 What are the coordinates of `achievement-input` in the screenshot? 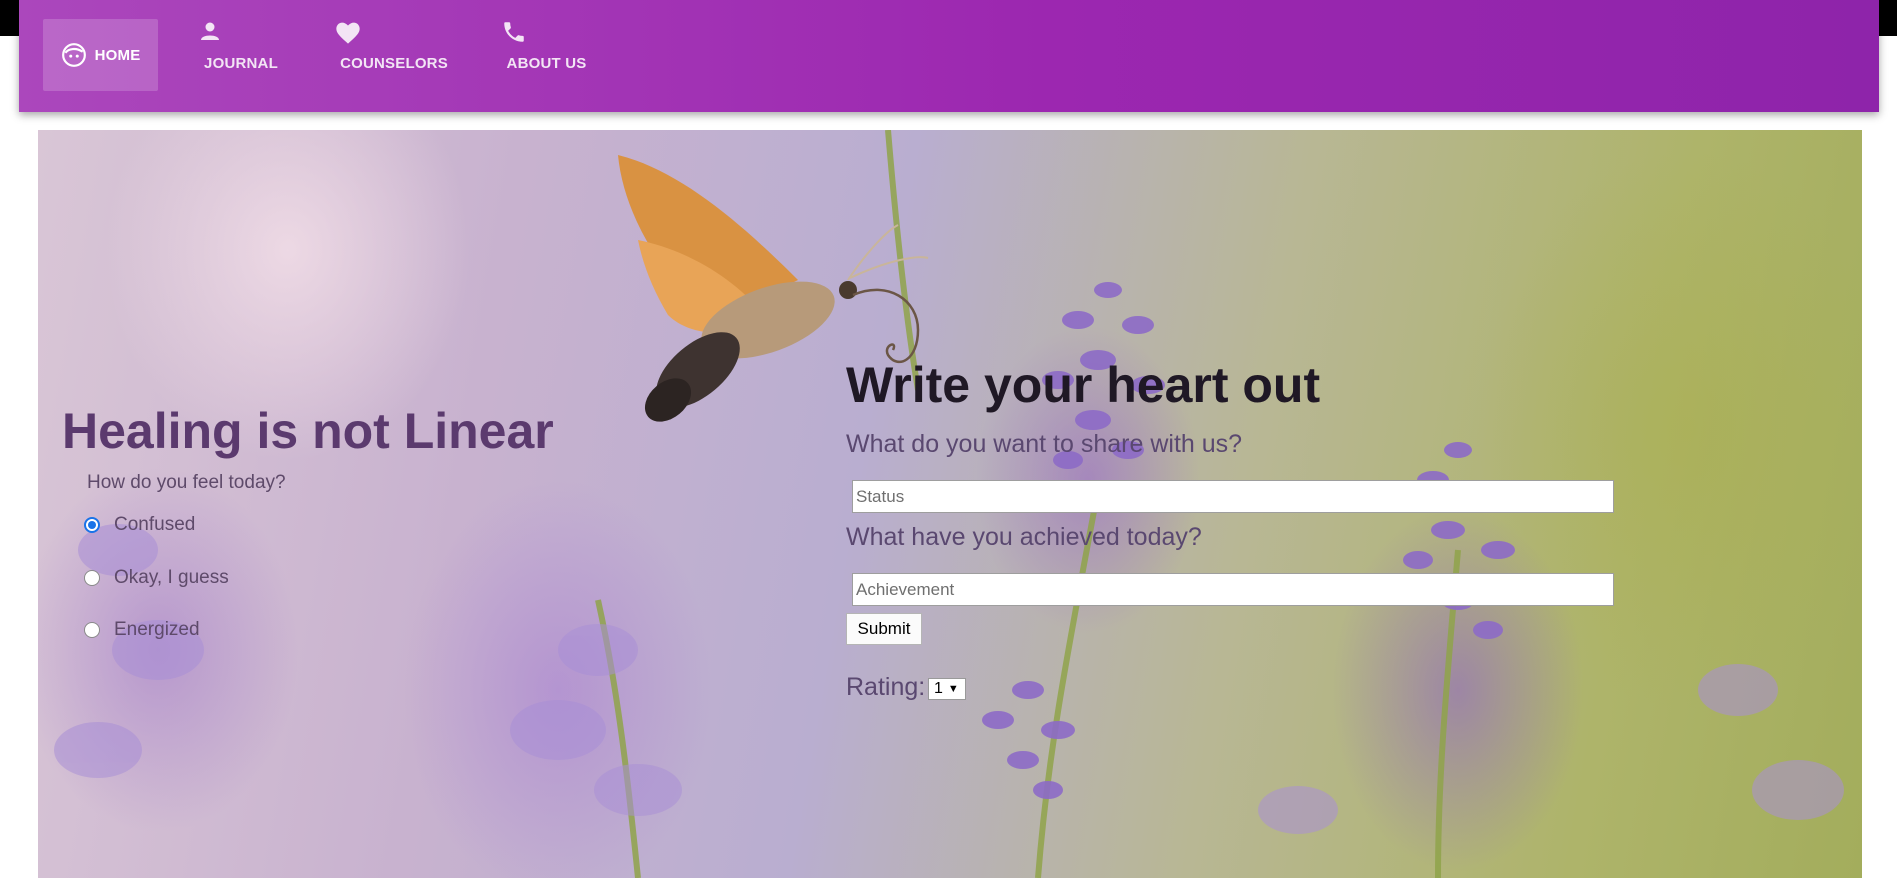 It's located at (1233, 589).